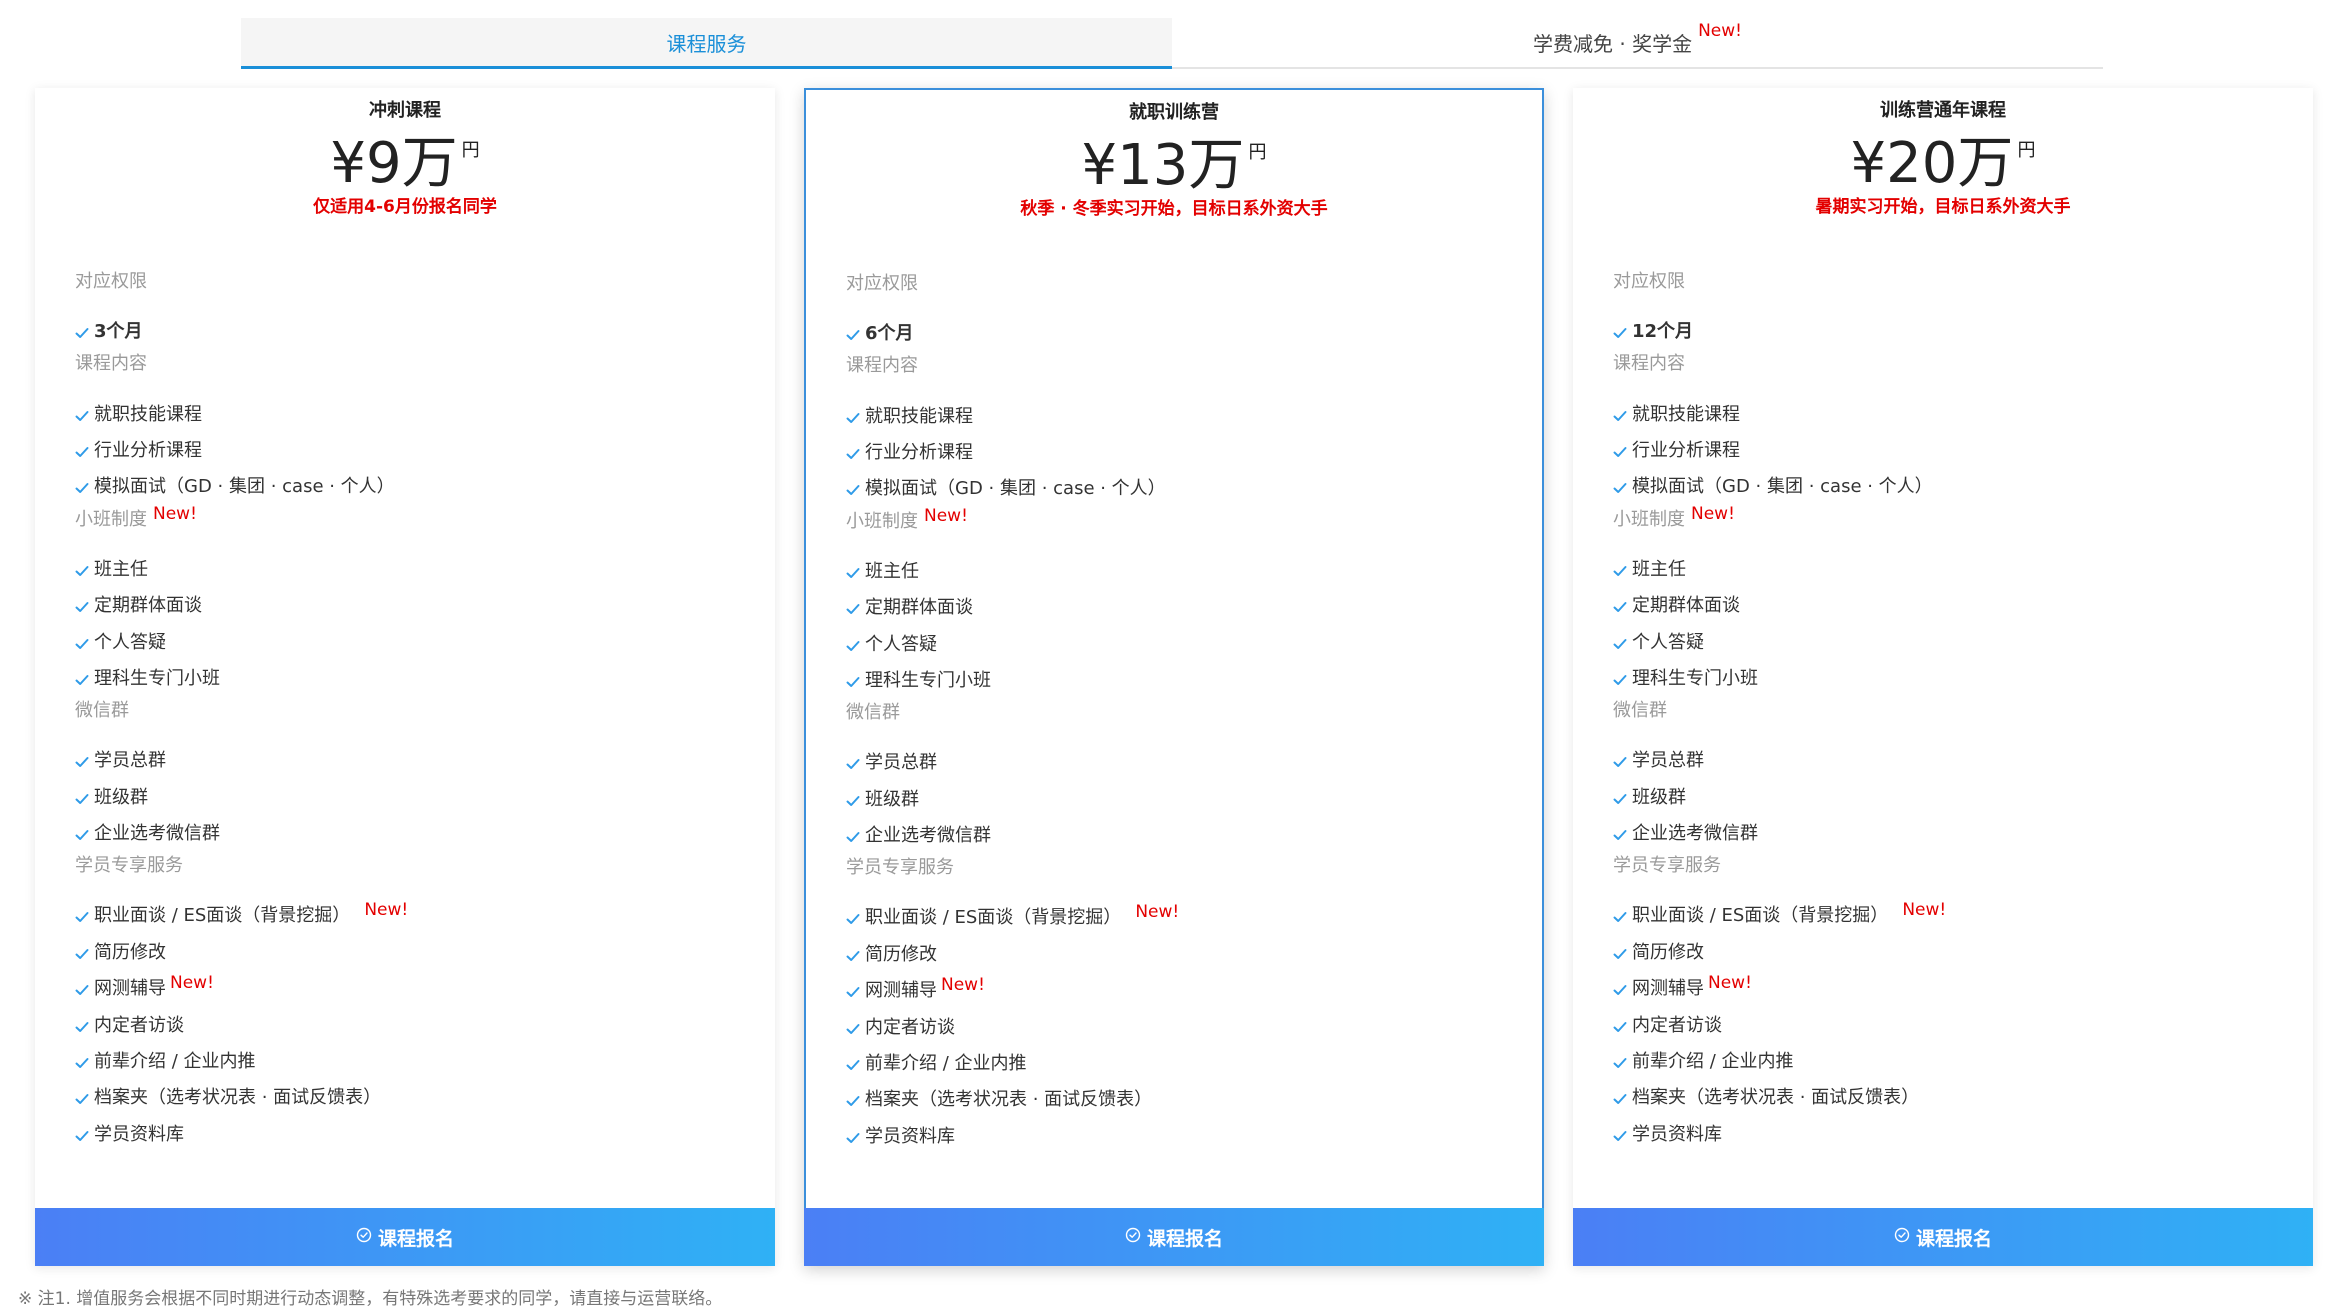 The width and height of the screenshot is (2330, 1314). I want to click on feature-label: 理科生专门小班, so click(928, 680).